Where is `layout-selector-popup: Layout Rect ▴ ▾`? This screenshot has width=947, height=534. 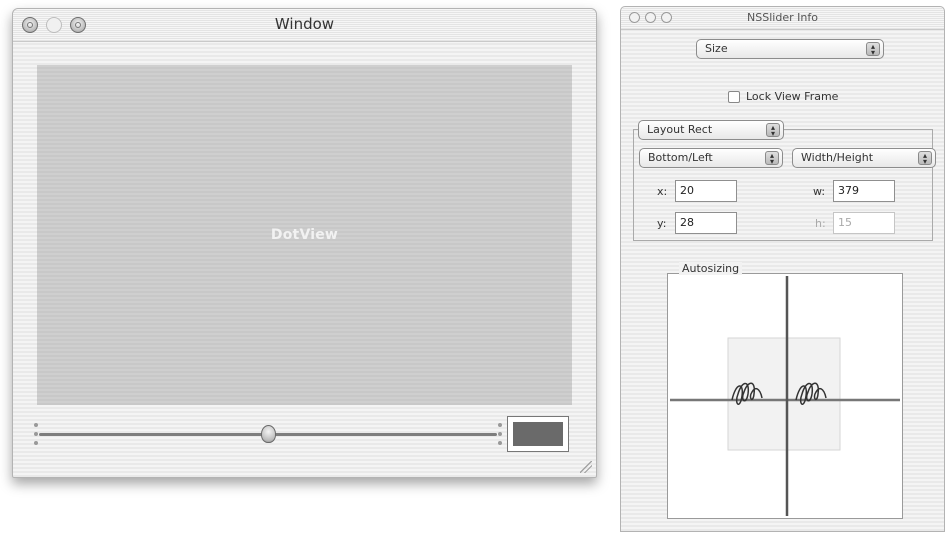
layout-selector-popup: Layout Rect ▴ ▾ is located at coordinates (711, 130).